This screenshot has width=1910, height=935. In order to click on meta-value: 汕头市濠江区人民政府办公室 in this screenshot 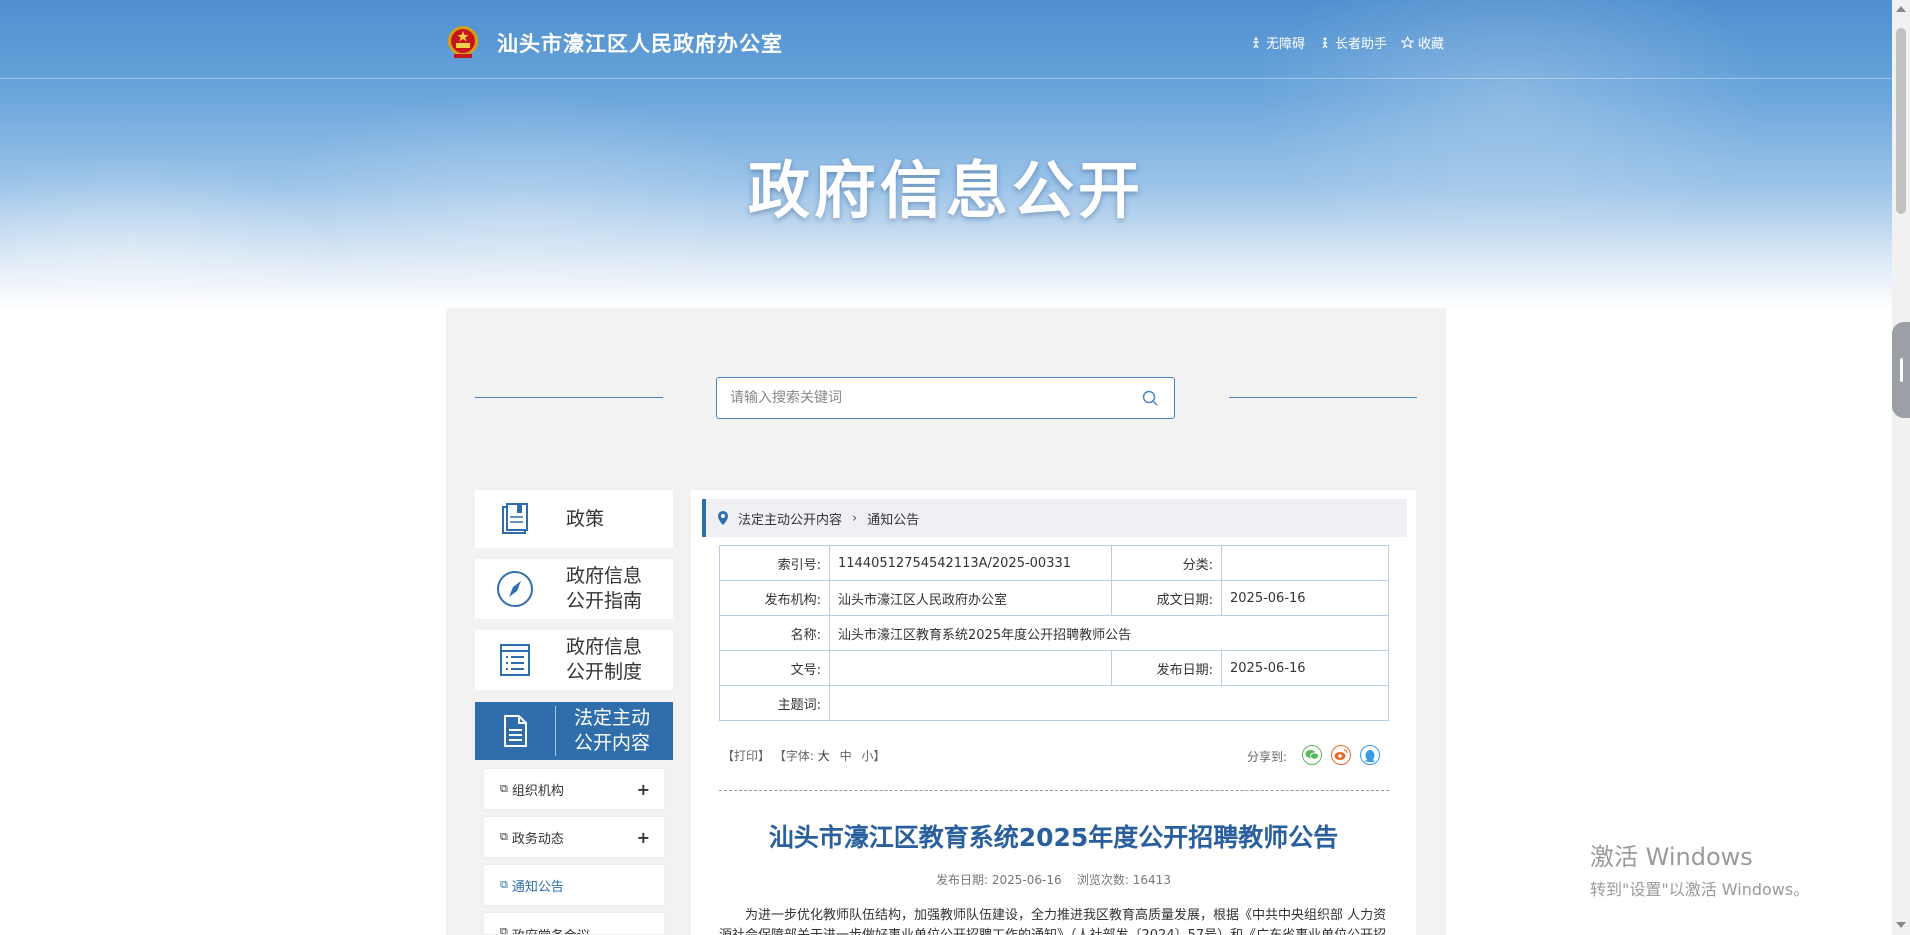, I will do `click(970, 598)`.